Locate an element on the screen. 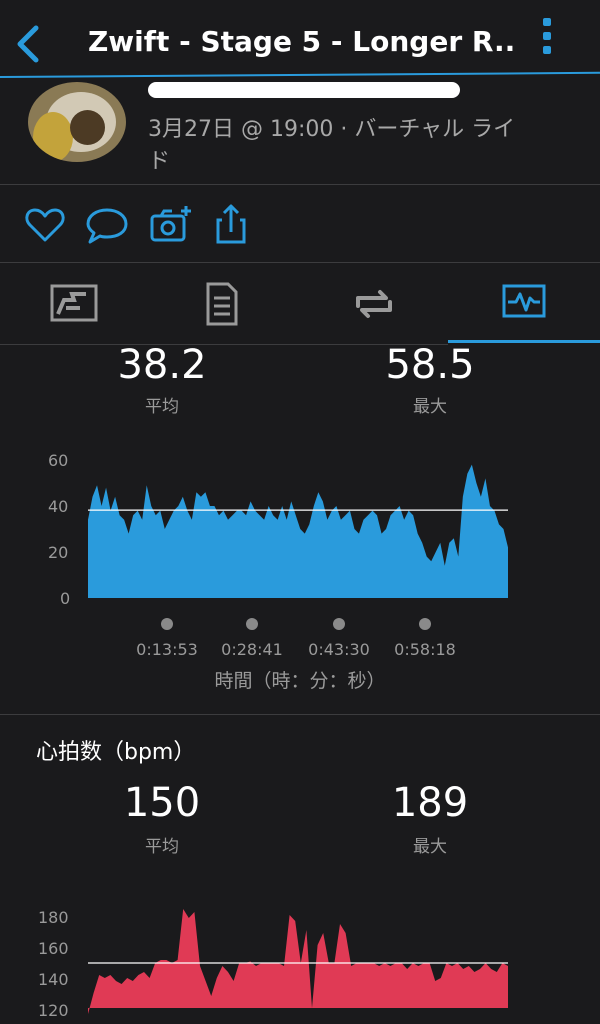 The image size is (600, 1024). activity-date-type: 3月27日 @ 19:00 · バーチャル ライド is located at coordinates (332, 145).